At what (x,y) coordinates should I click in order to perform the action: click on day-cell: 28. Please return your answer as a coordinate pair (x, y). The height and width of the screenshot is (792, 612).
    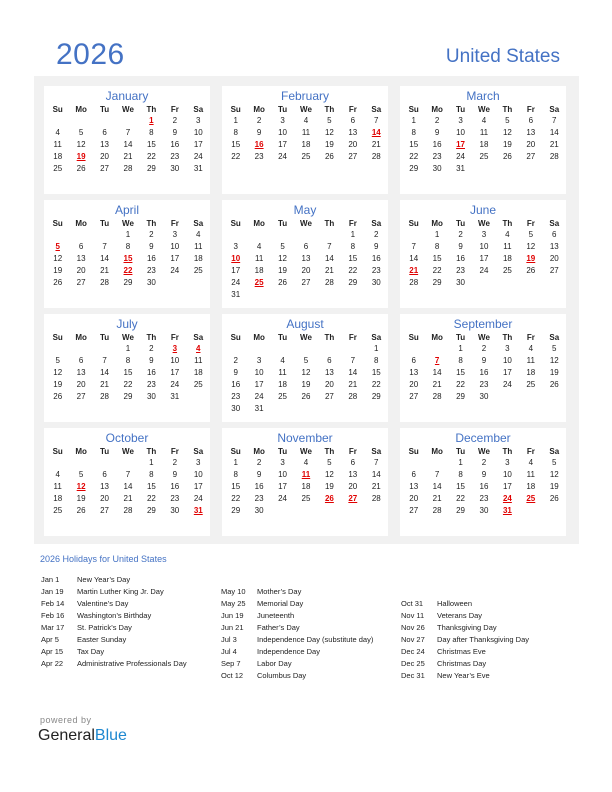
    Looking at the image, I should click on (104, 282).